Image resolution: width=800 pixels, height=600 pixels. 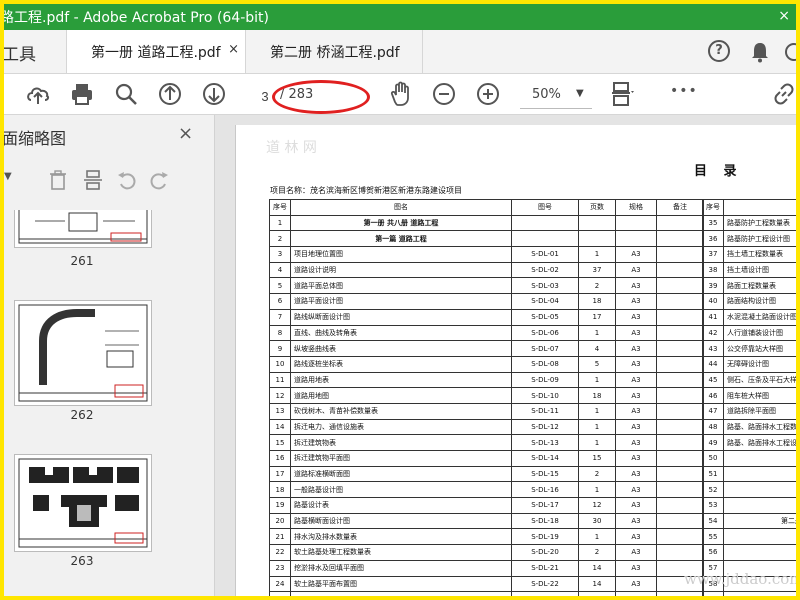 I want to click on options-dropdown-icon: ▼, so click(x=8, y=176).